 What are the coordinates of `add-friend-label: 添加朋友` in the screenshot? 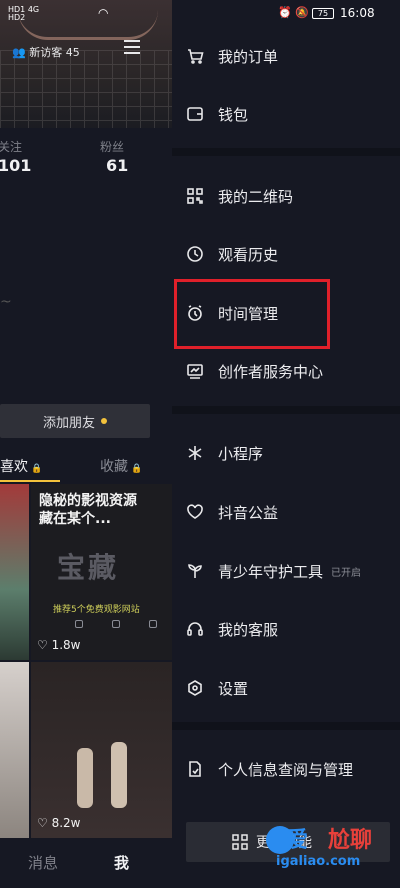 It's located at (68, 423).